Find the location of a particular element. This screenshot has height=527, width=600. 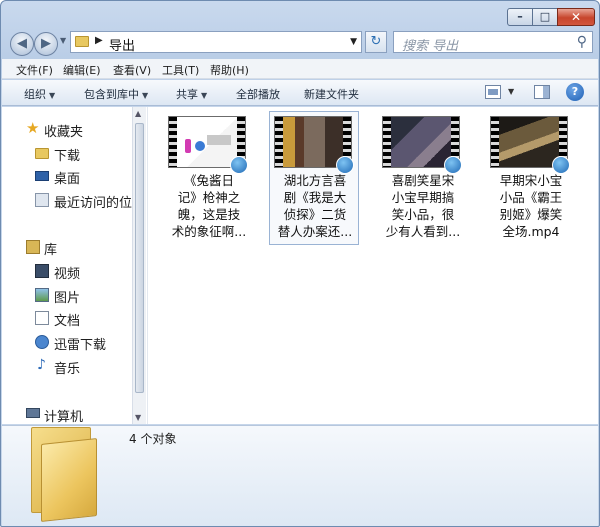

navigation-scrollbar: ▲ ▼ is located at coordinates (139, 265).